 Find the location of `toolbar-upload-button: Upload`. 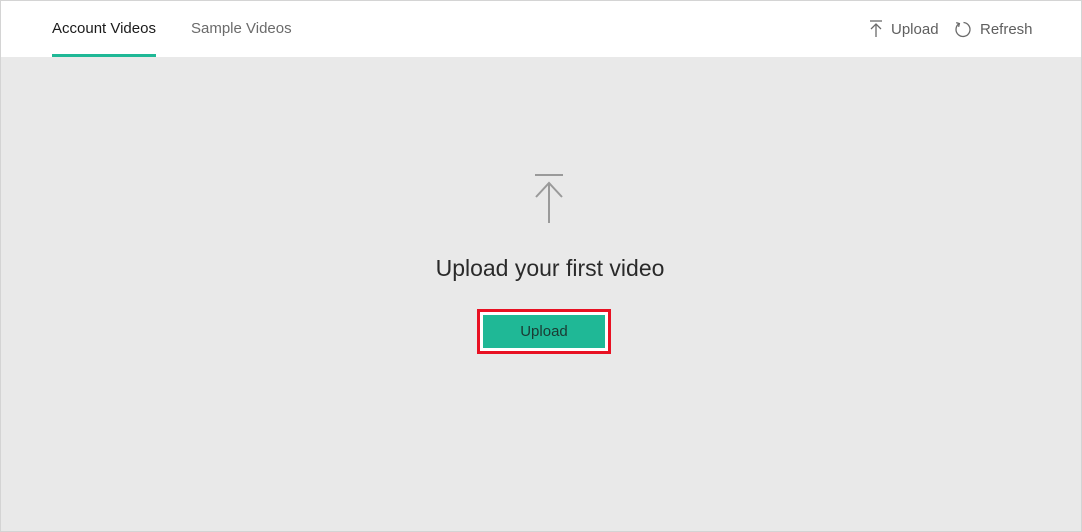

toolbar-upload-button: Upload is located at coordinates (903, 29).